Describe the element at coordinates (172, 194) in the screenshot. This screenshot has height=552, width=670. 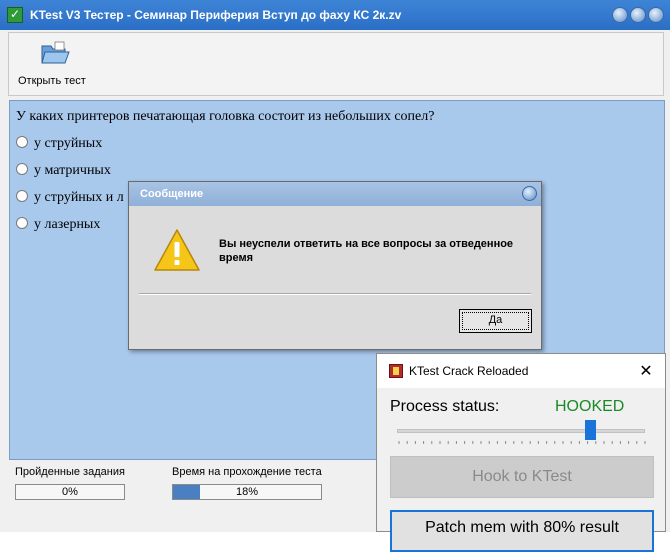
I see `message-title: Сообщение` at that location.